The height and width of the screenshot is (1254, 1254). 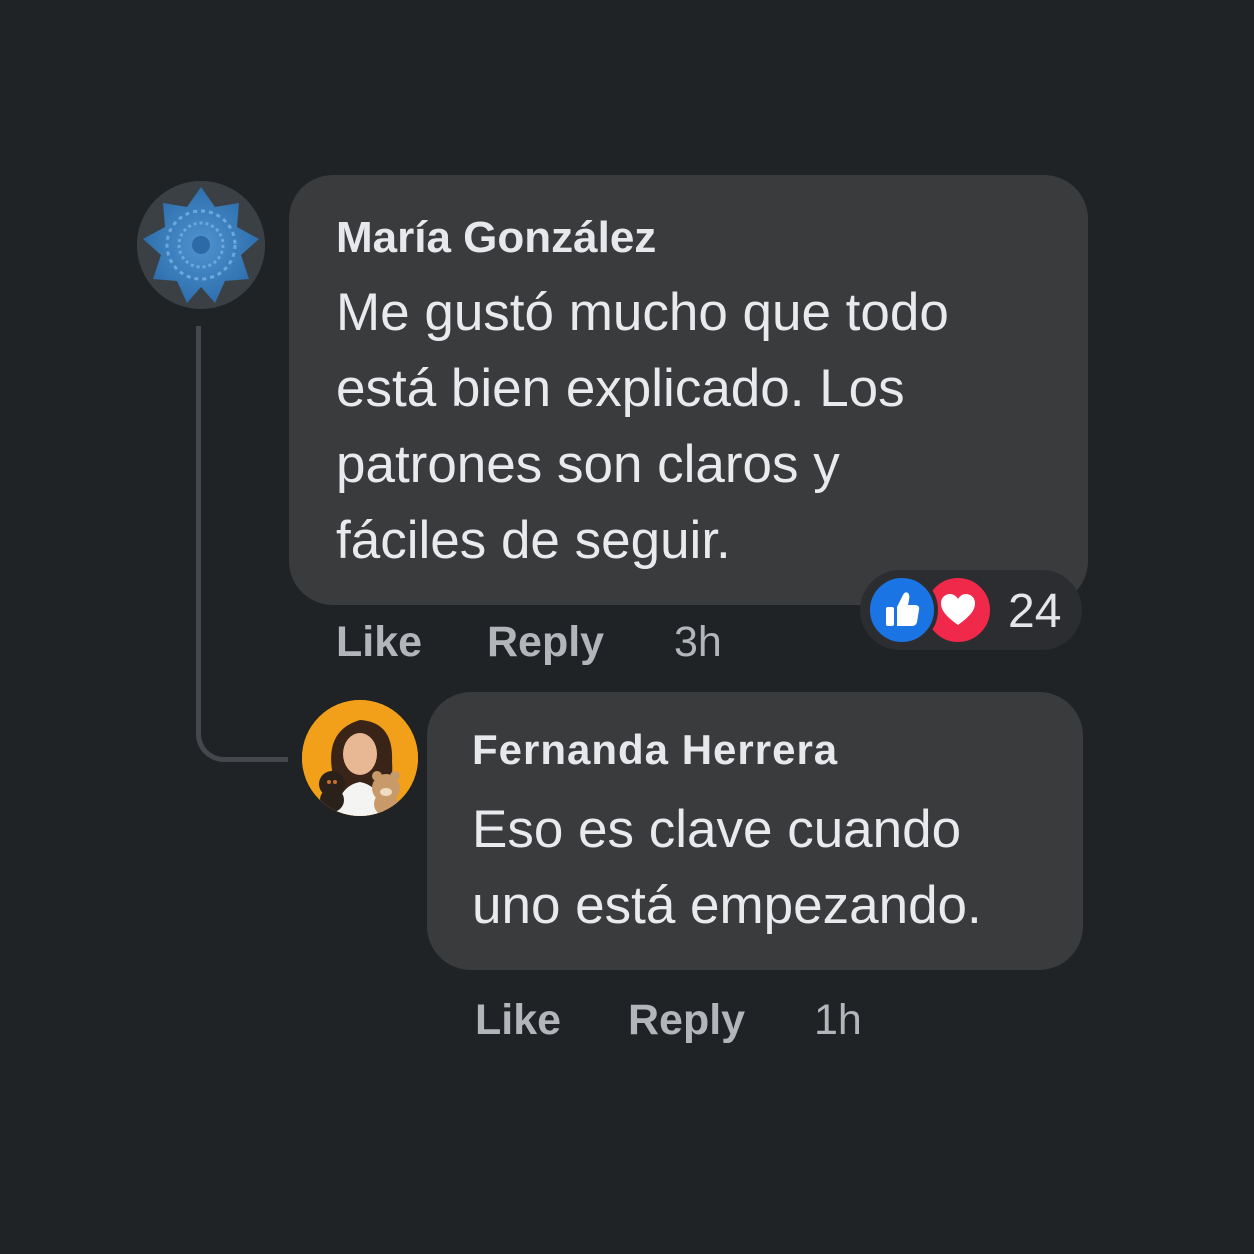 I want to click on woman-portrait-icon, so click(x=360, y=758).